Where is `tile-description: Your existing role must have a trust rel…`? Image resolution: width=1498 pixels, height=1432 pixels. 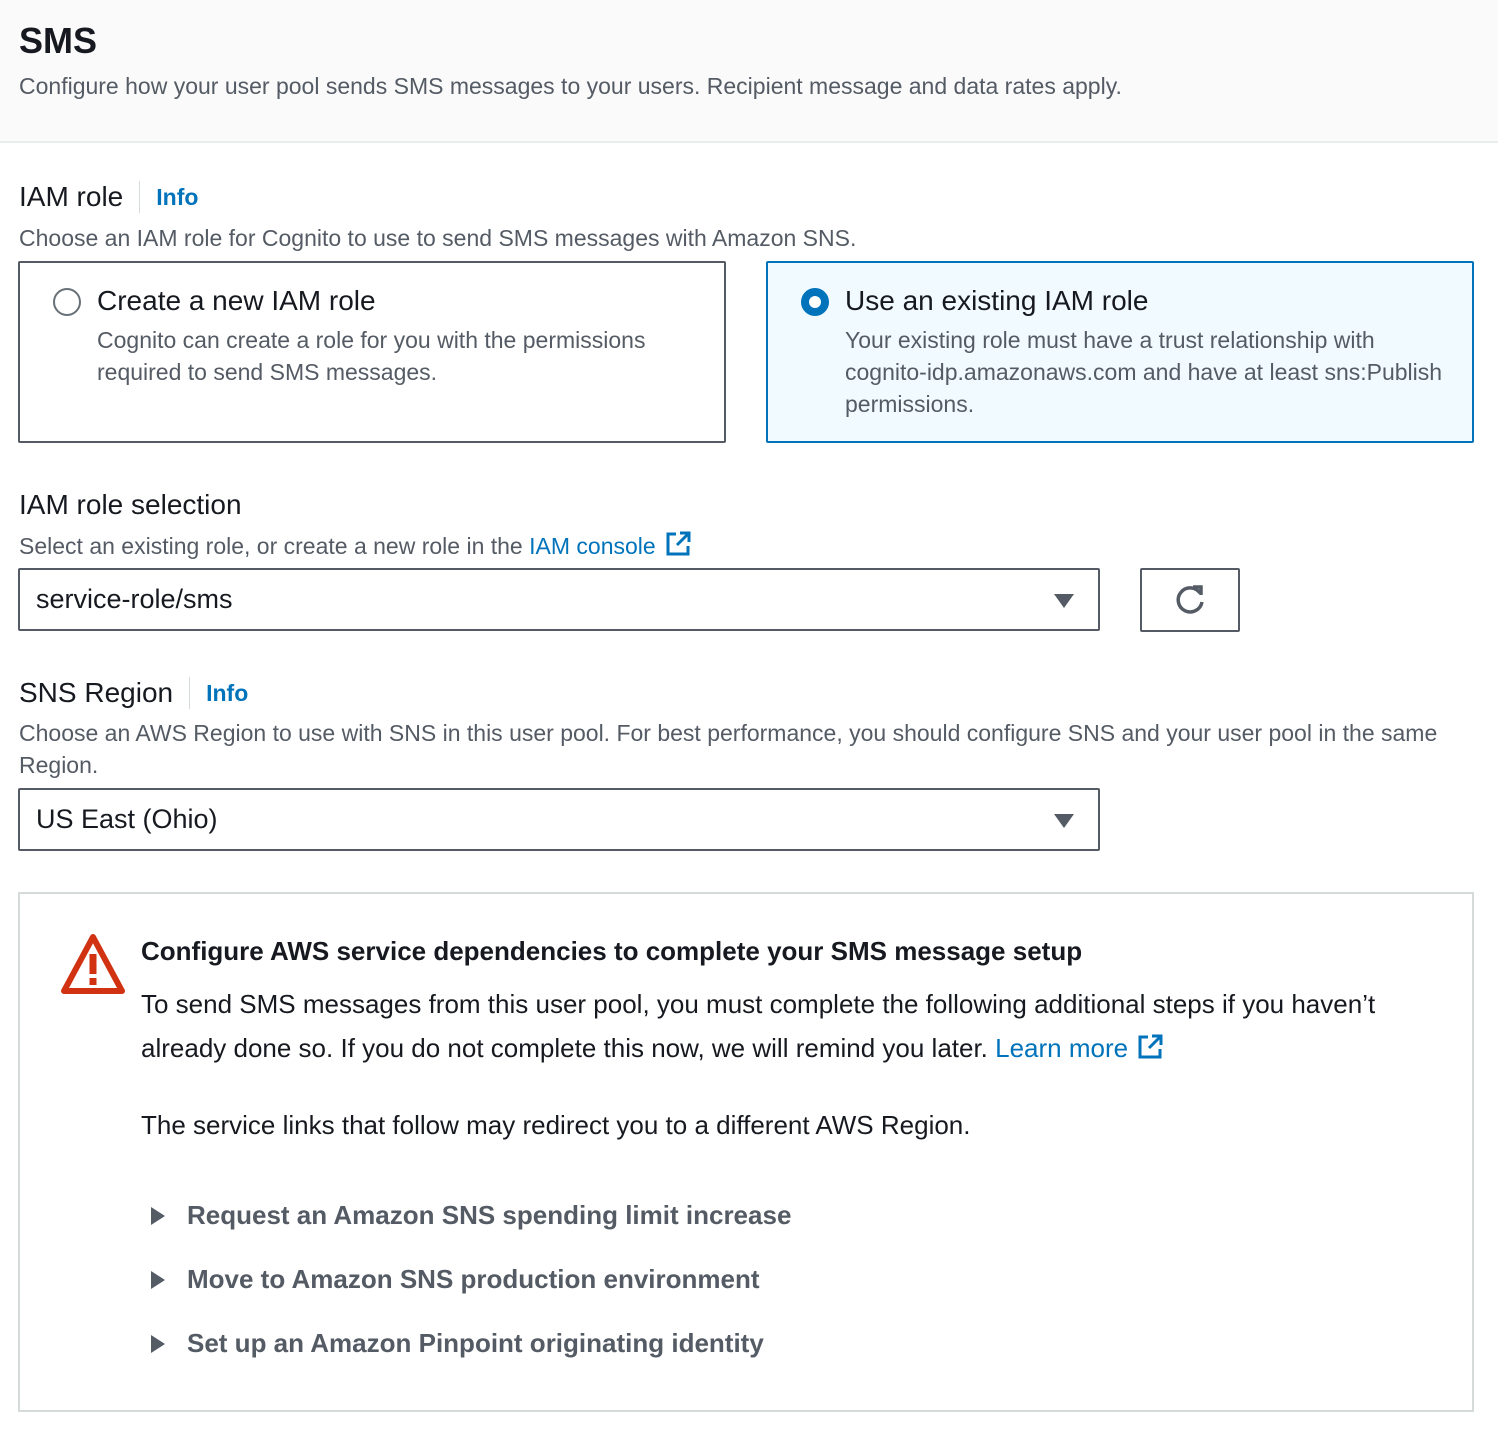 tile-description: Your existing role must have a trust rel… is located at coordinates (1144, 372).